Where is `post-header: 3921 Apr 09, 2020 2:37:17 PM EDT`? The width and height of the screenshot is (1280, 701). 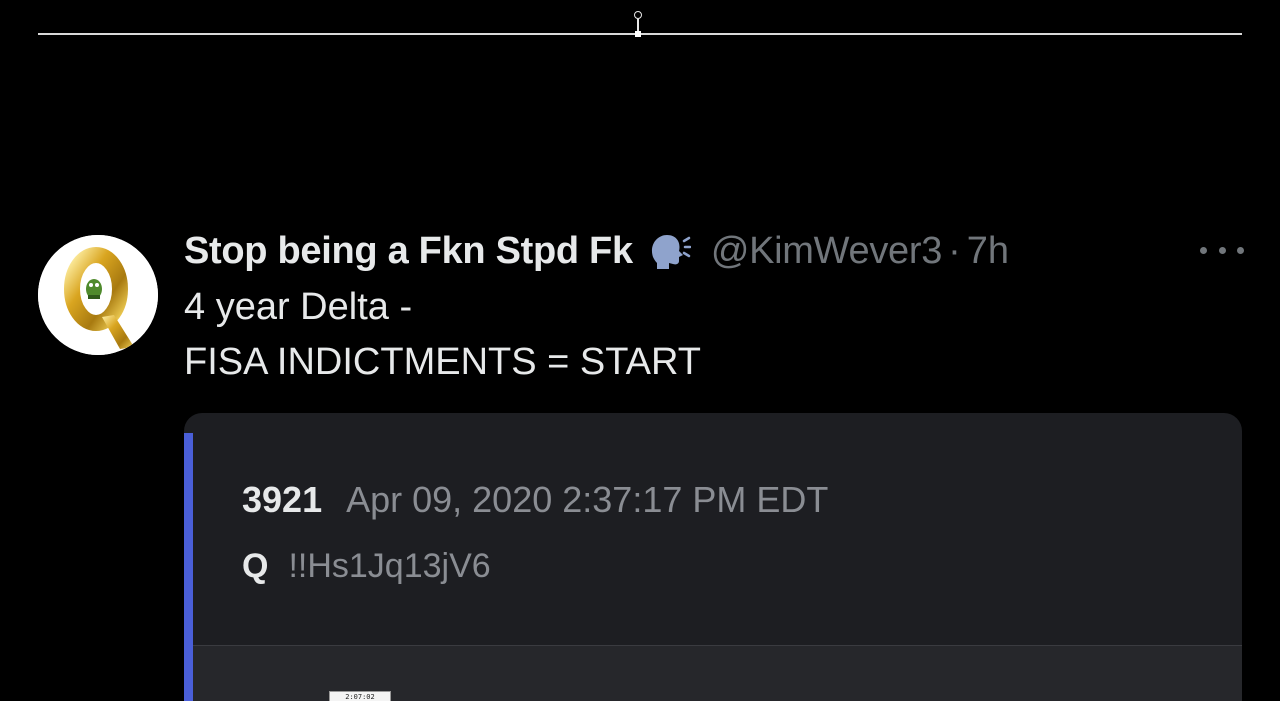
post-header: 3921 Apr 09, 2020 2:37:17 PM EDT is located at coordinates (535, 500).